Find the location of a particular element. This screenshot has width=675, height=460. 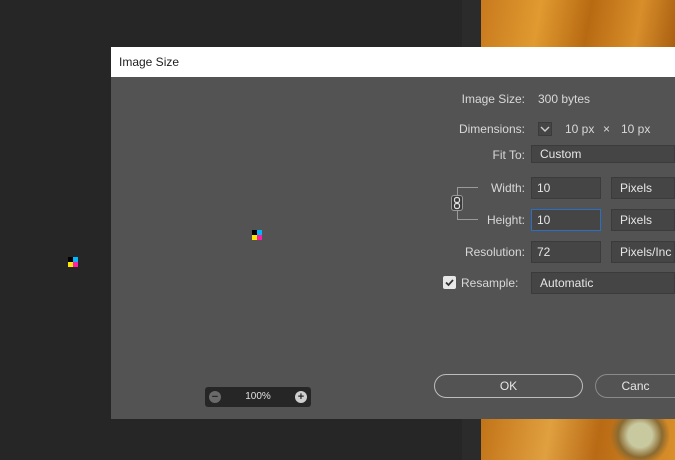

dimensions-label: Dimensions: is located at coordinates (491, 129).